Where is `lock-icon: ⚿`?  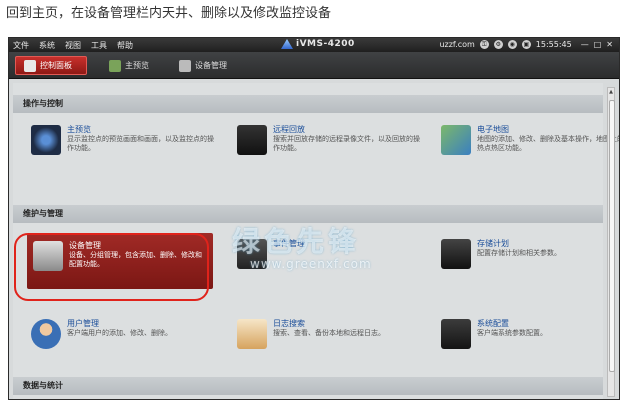
lock-icon: ⚿ is located at coordinates (484, 44).